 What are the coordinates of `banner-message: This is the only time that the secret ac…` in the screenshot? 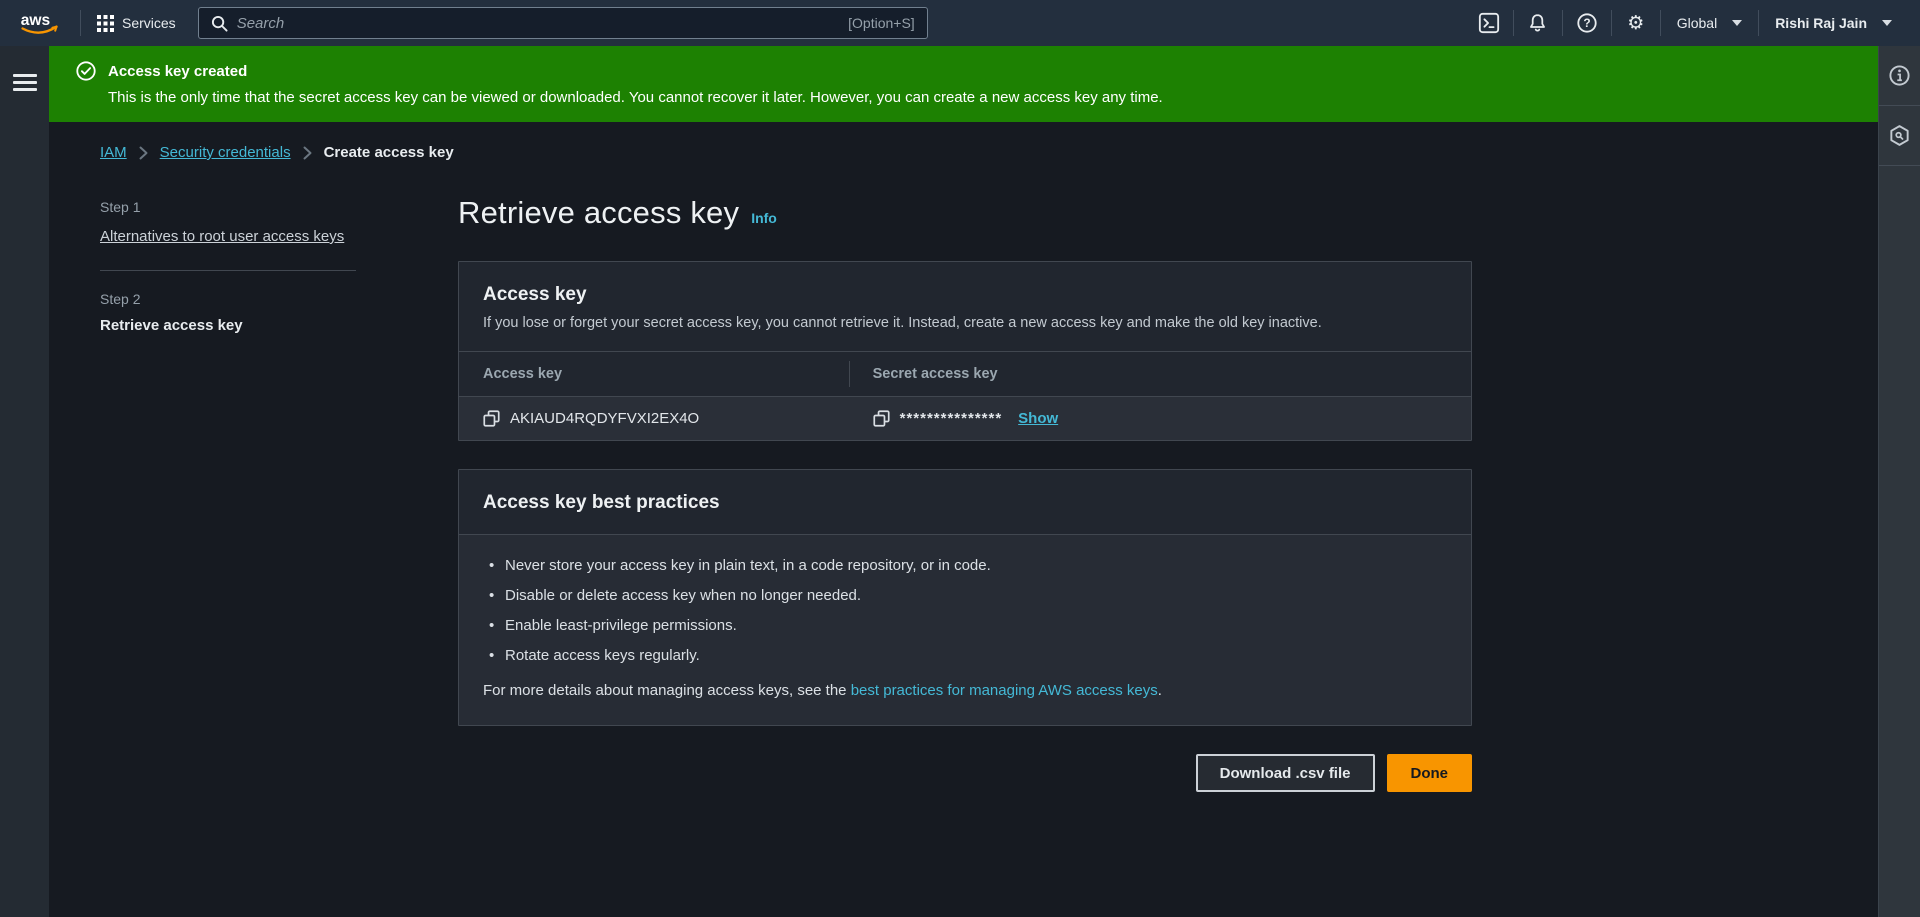 It's located at (635, 97).